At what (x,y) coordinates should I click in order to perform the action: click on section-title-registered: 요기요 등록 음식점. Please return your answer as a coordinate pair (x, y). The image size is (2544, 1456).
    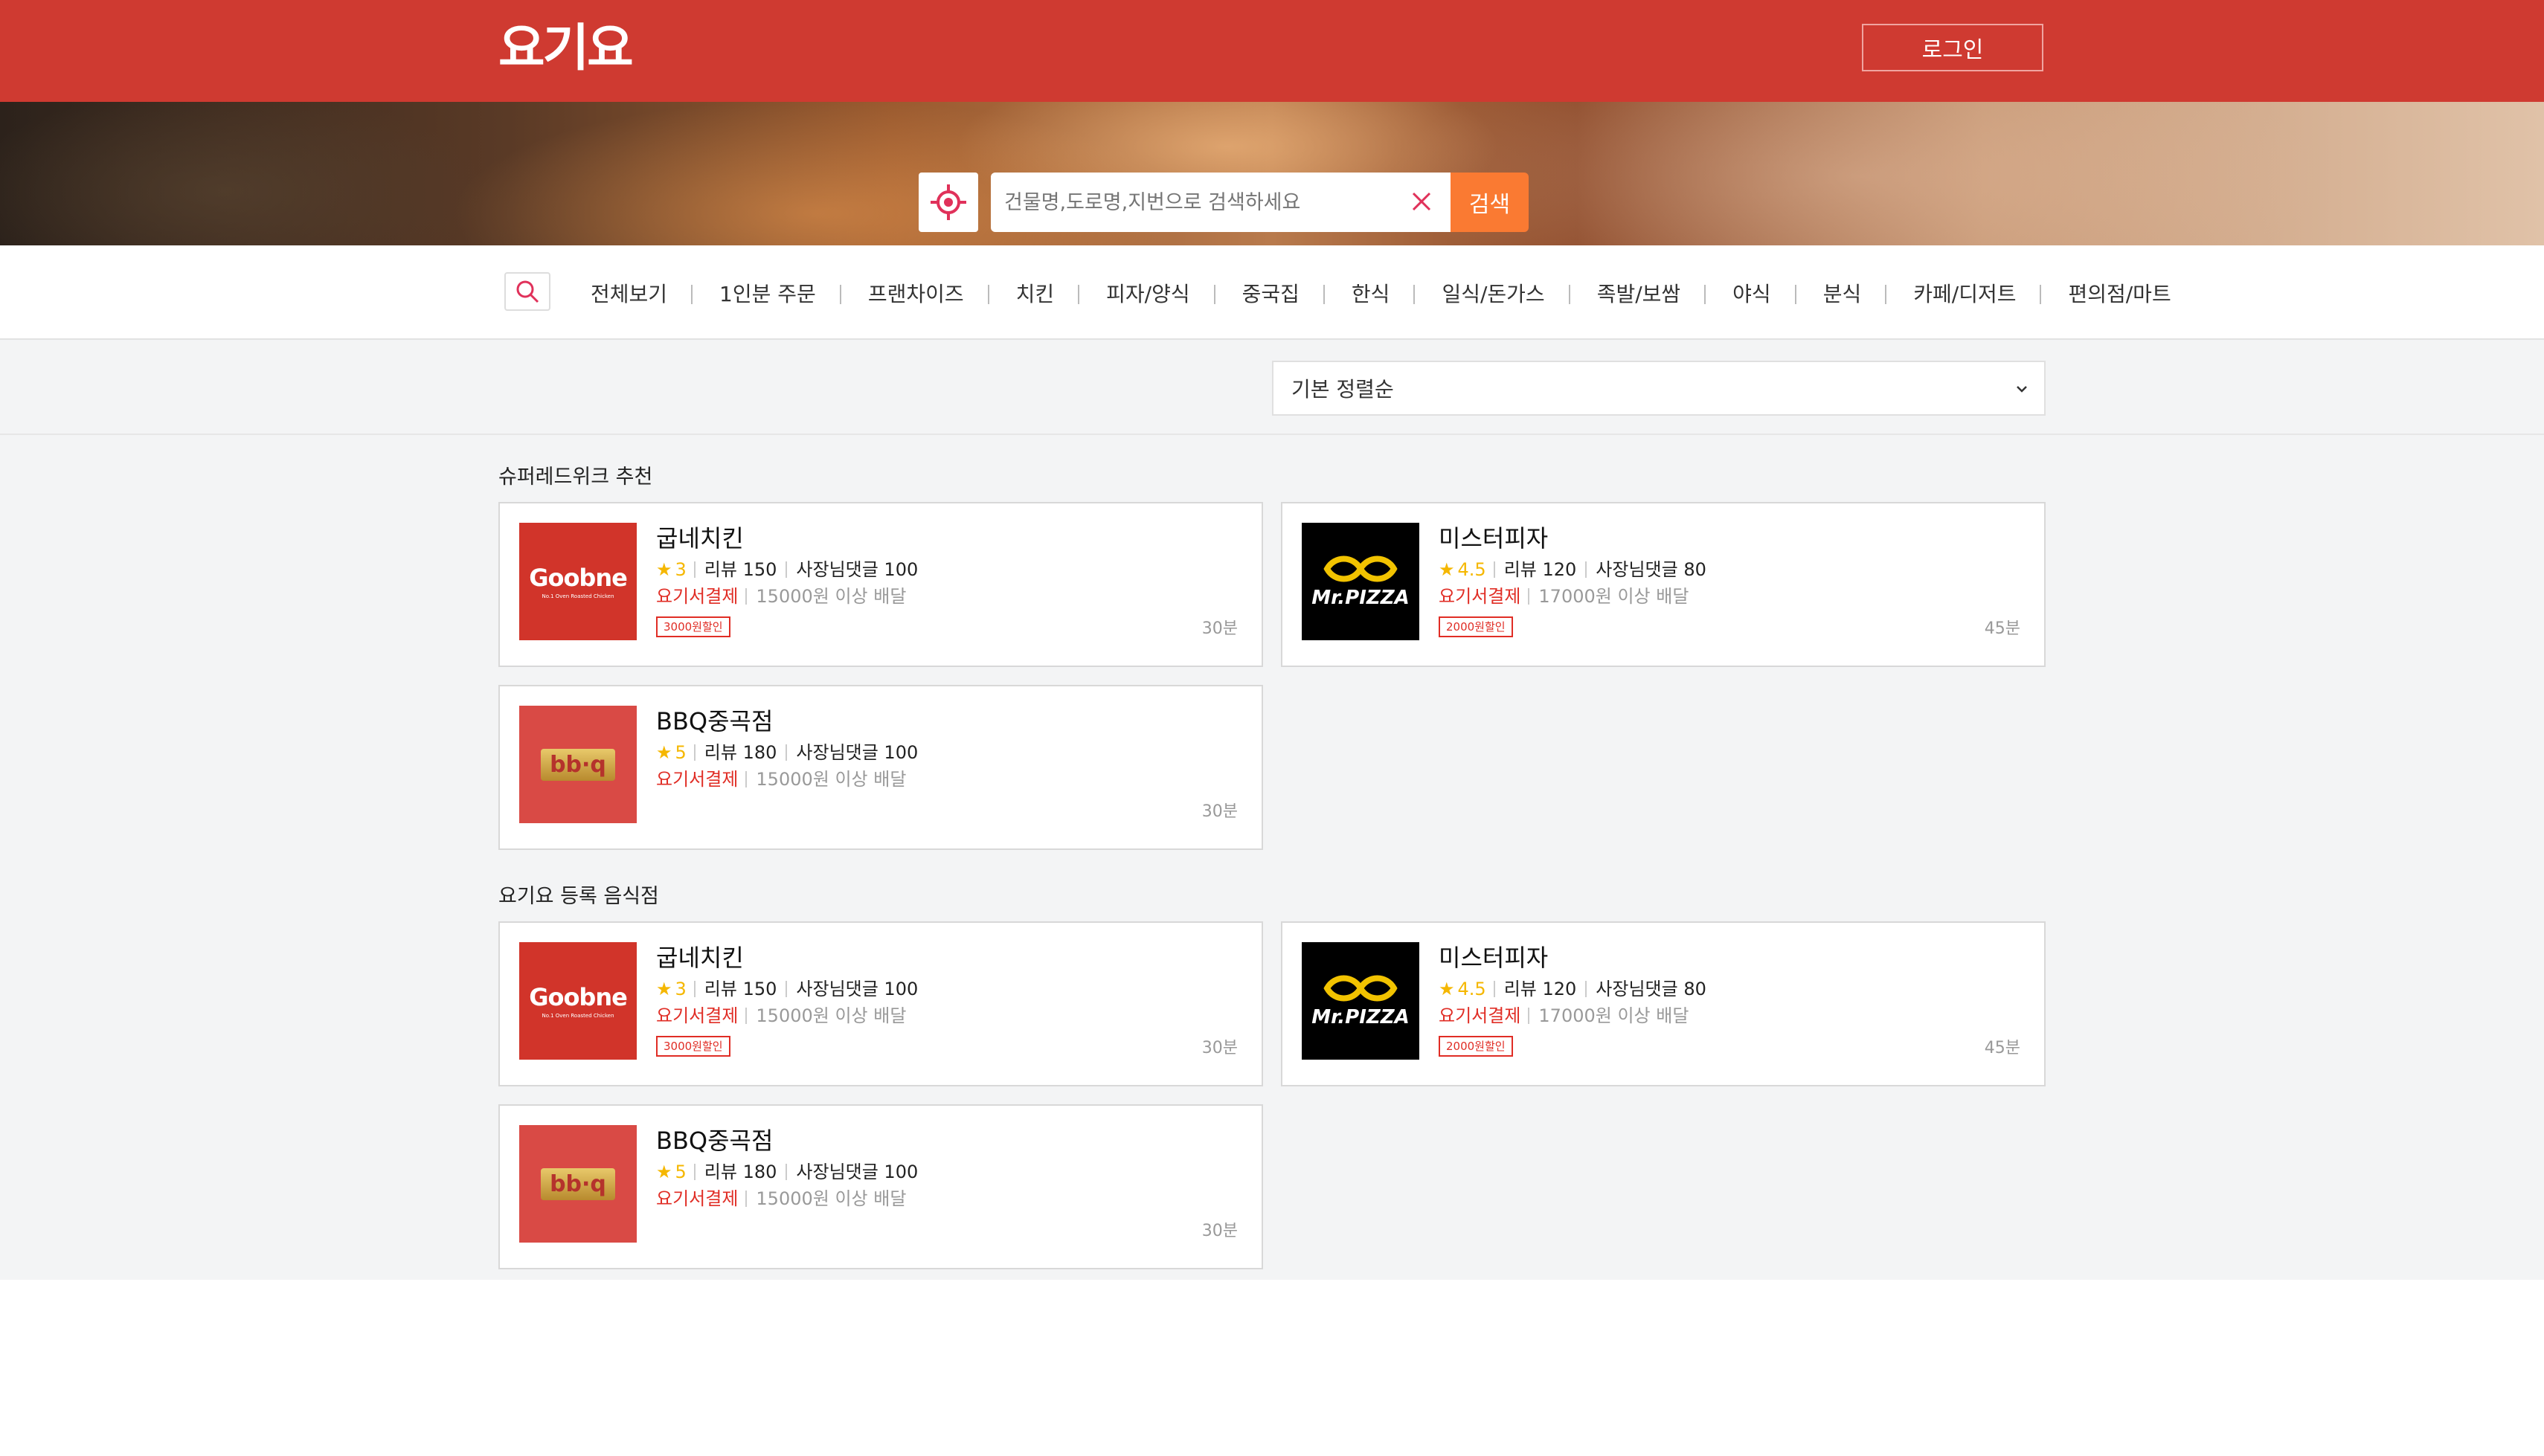
    Looking at the image, I should click on (578, 897).